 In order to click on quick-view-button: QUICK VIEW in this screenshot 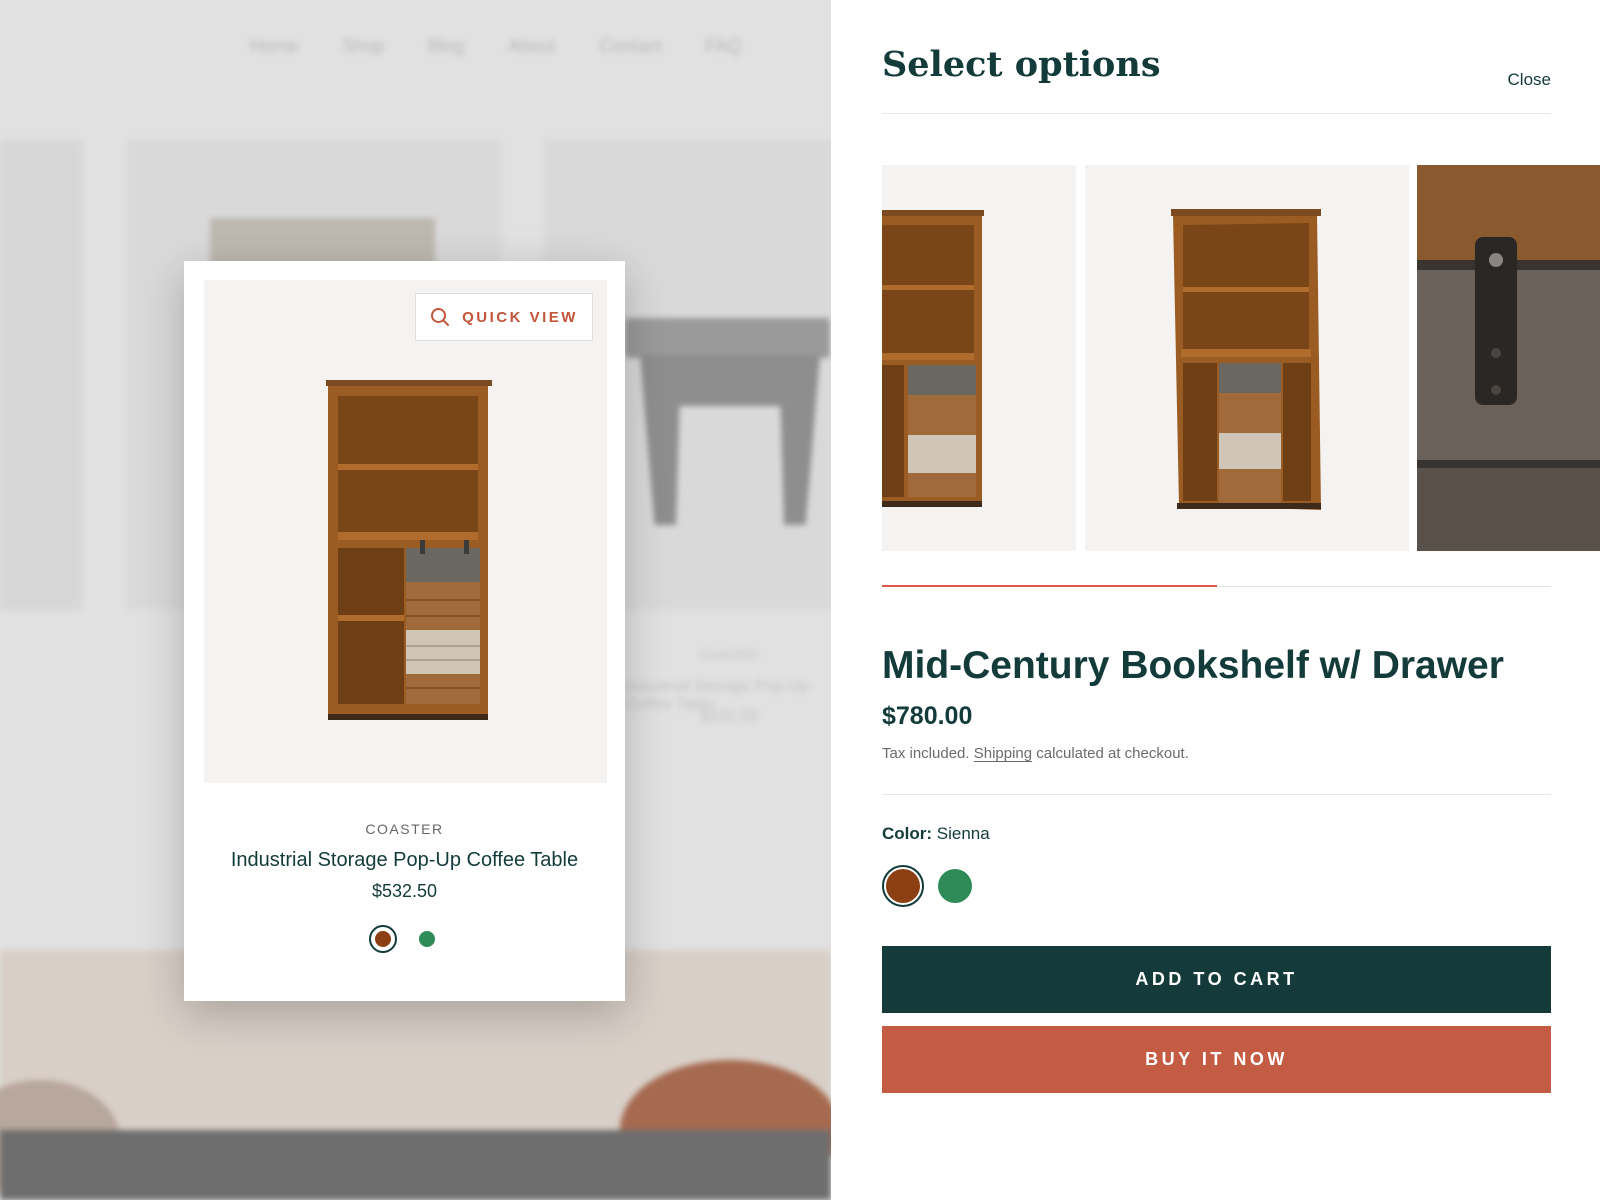, I will do `click(504, 317)`.